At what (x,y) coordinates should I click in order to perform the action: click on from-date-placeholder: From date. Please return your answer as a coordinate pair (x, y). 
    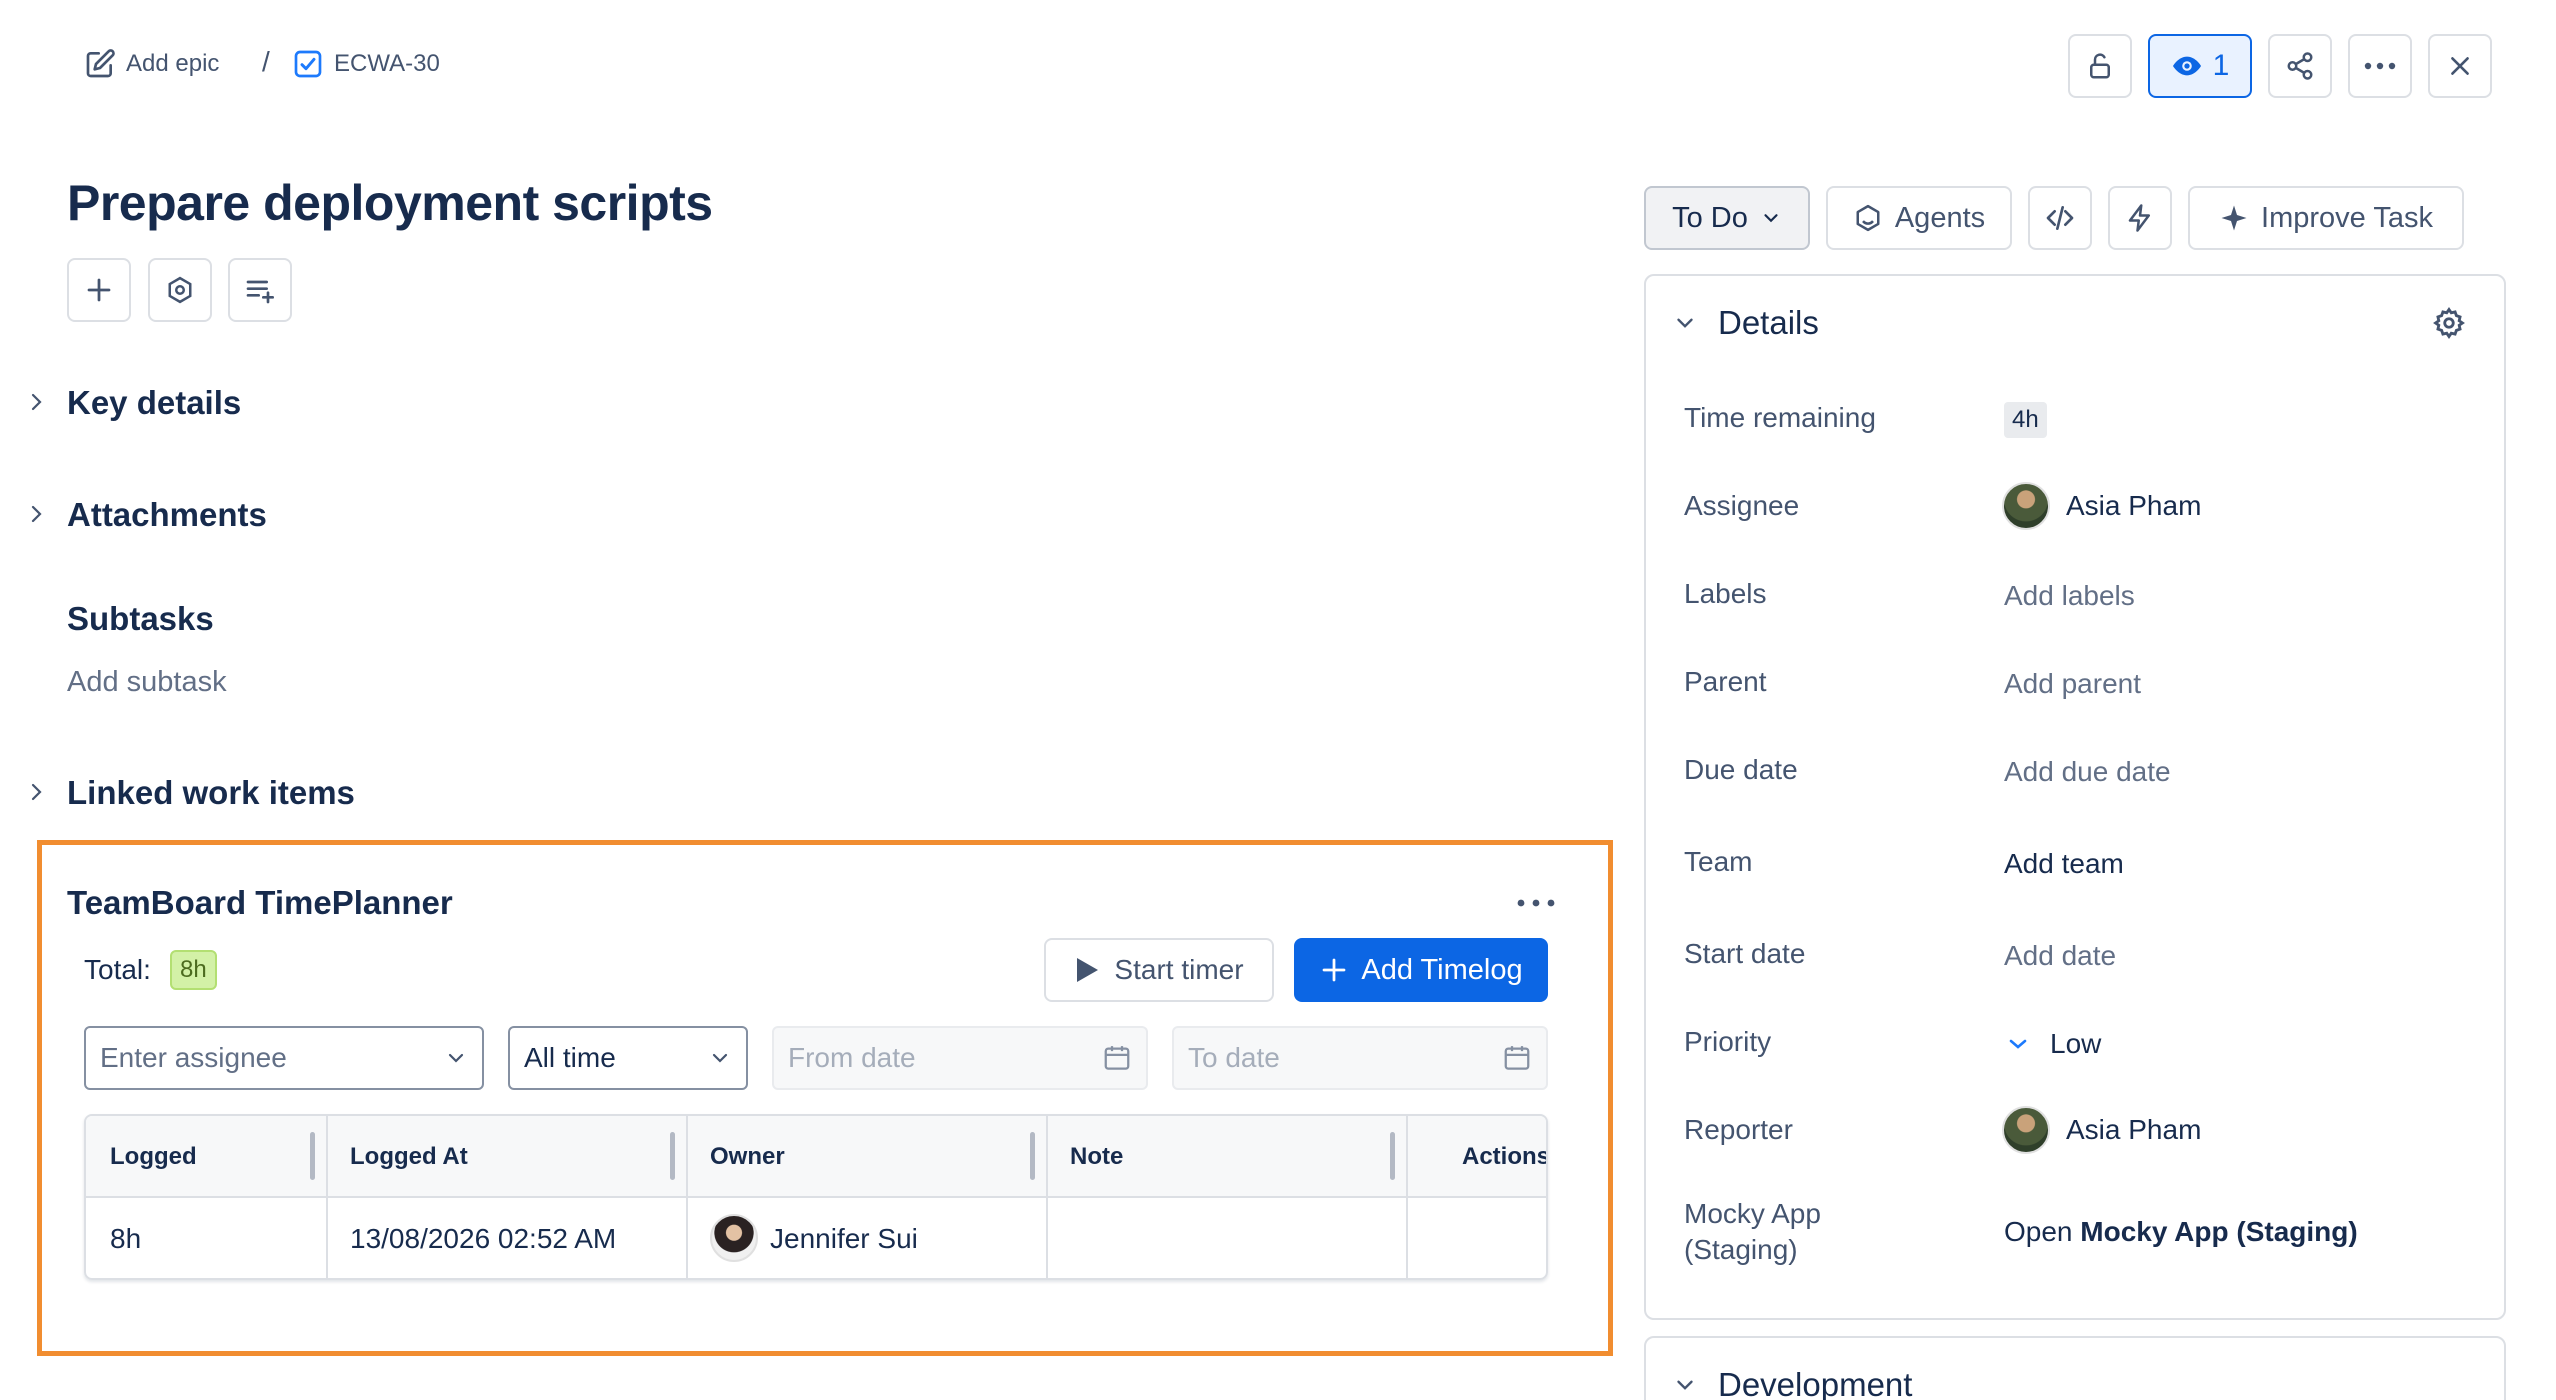
    Looking at the image, I should click on (852, 1057).